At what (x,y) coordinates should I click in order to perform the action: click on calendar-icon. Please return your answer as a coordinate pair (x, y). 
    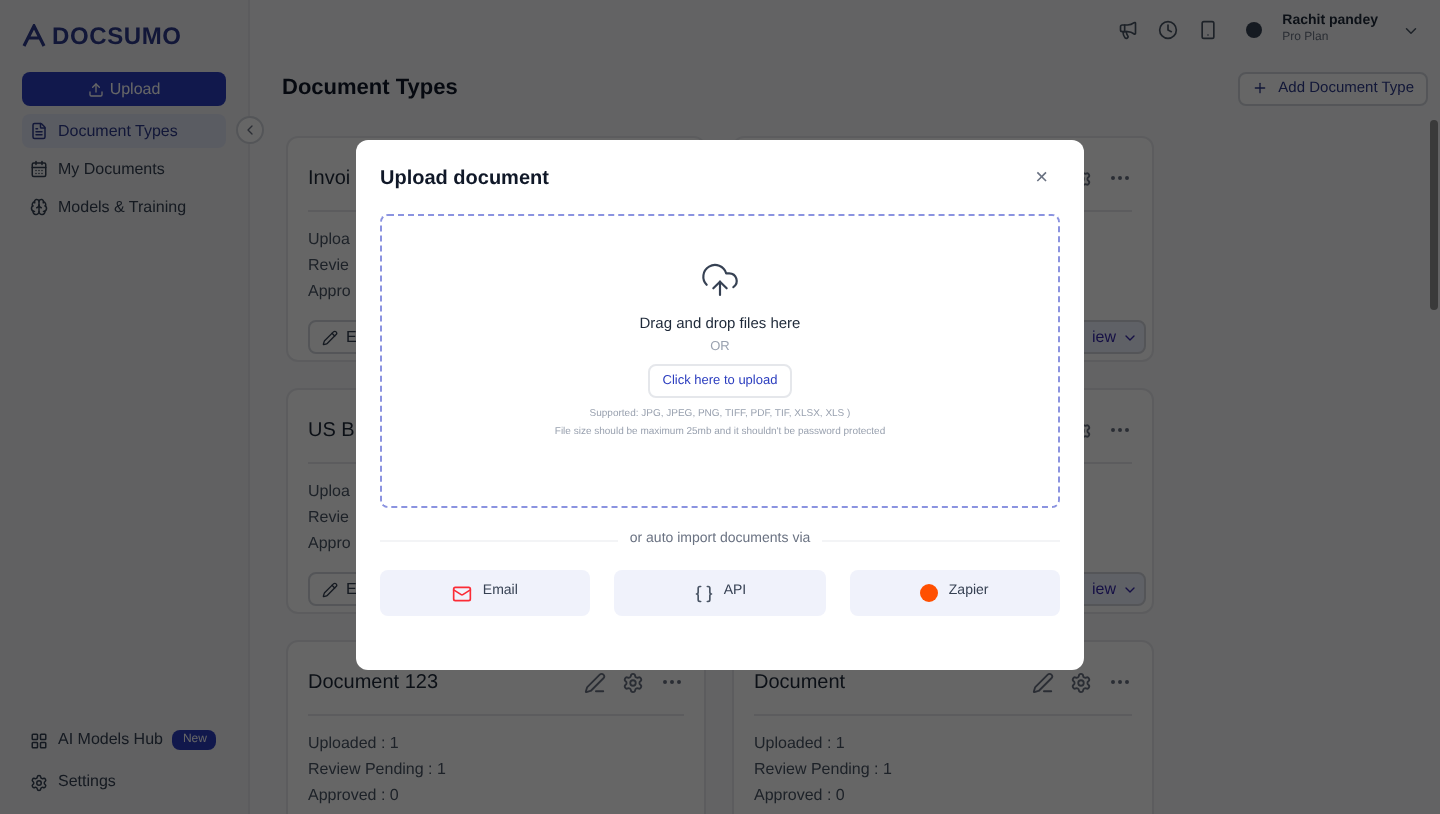
    Looking at the image, I should click on (39, 169).